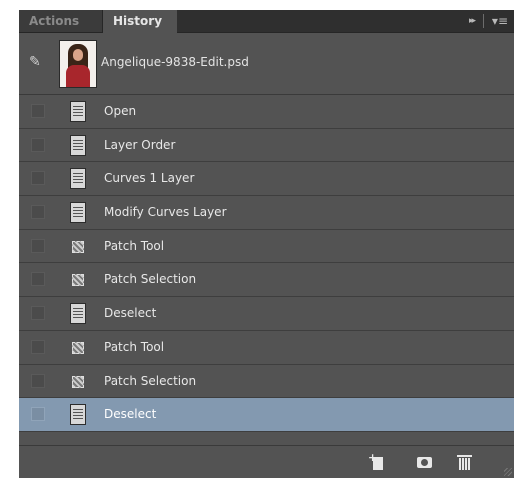 Image resolution: width=514 pixels, height=478 pixels. Describe the element at coordinates (483, 21) in the screenshot. I see `divider` at that location.